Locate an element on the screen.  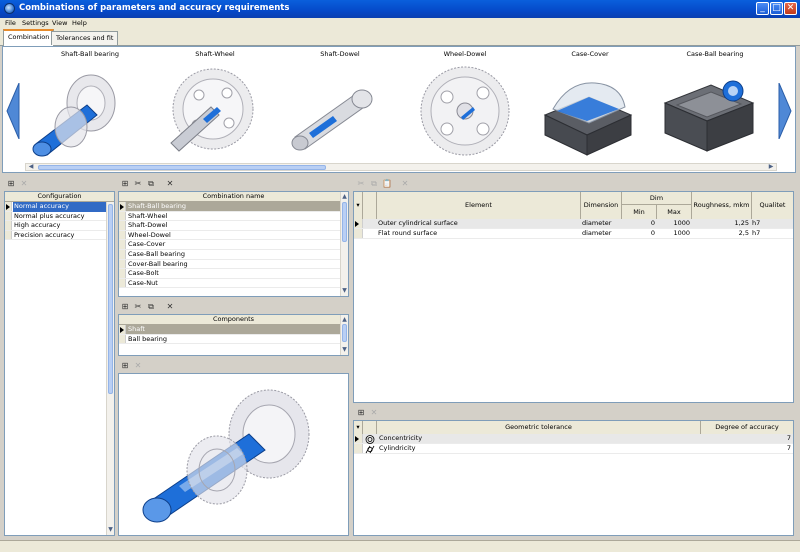
menu-view: View is located at coordinates (59, 23).